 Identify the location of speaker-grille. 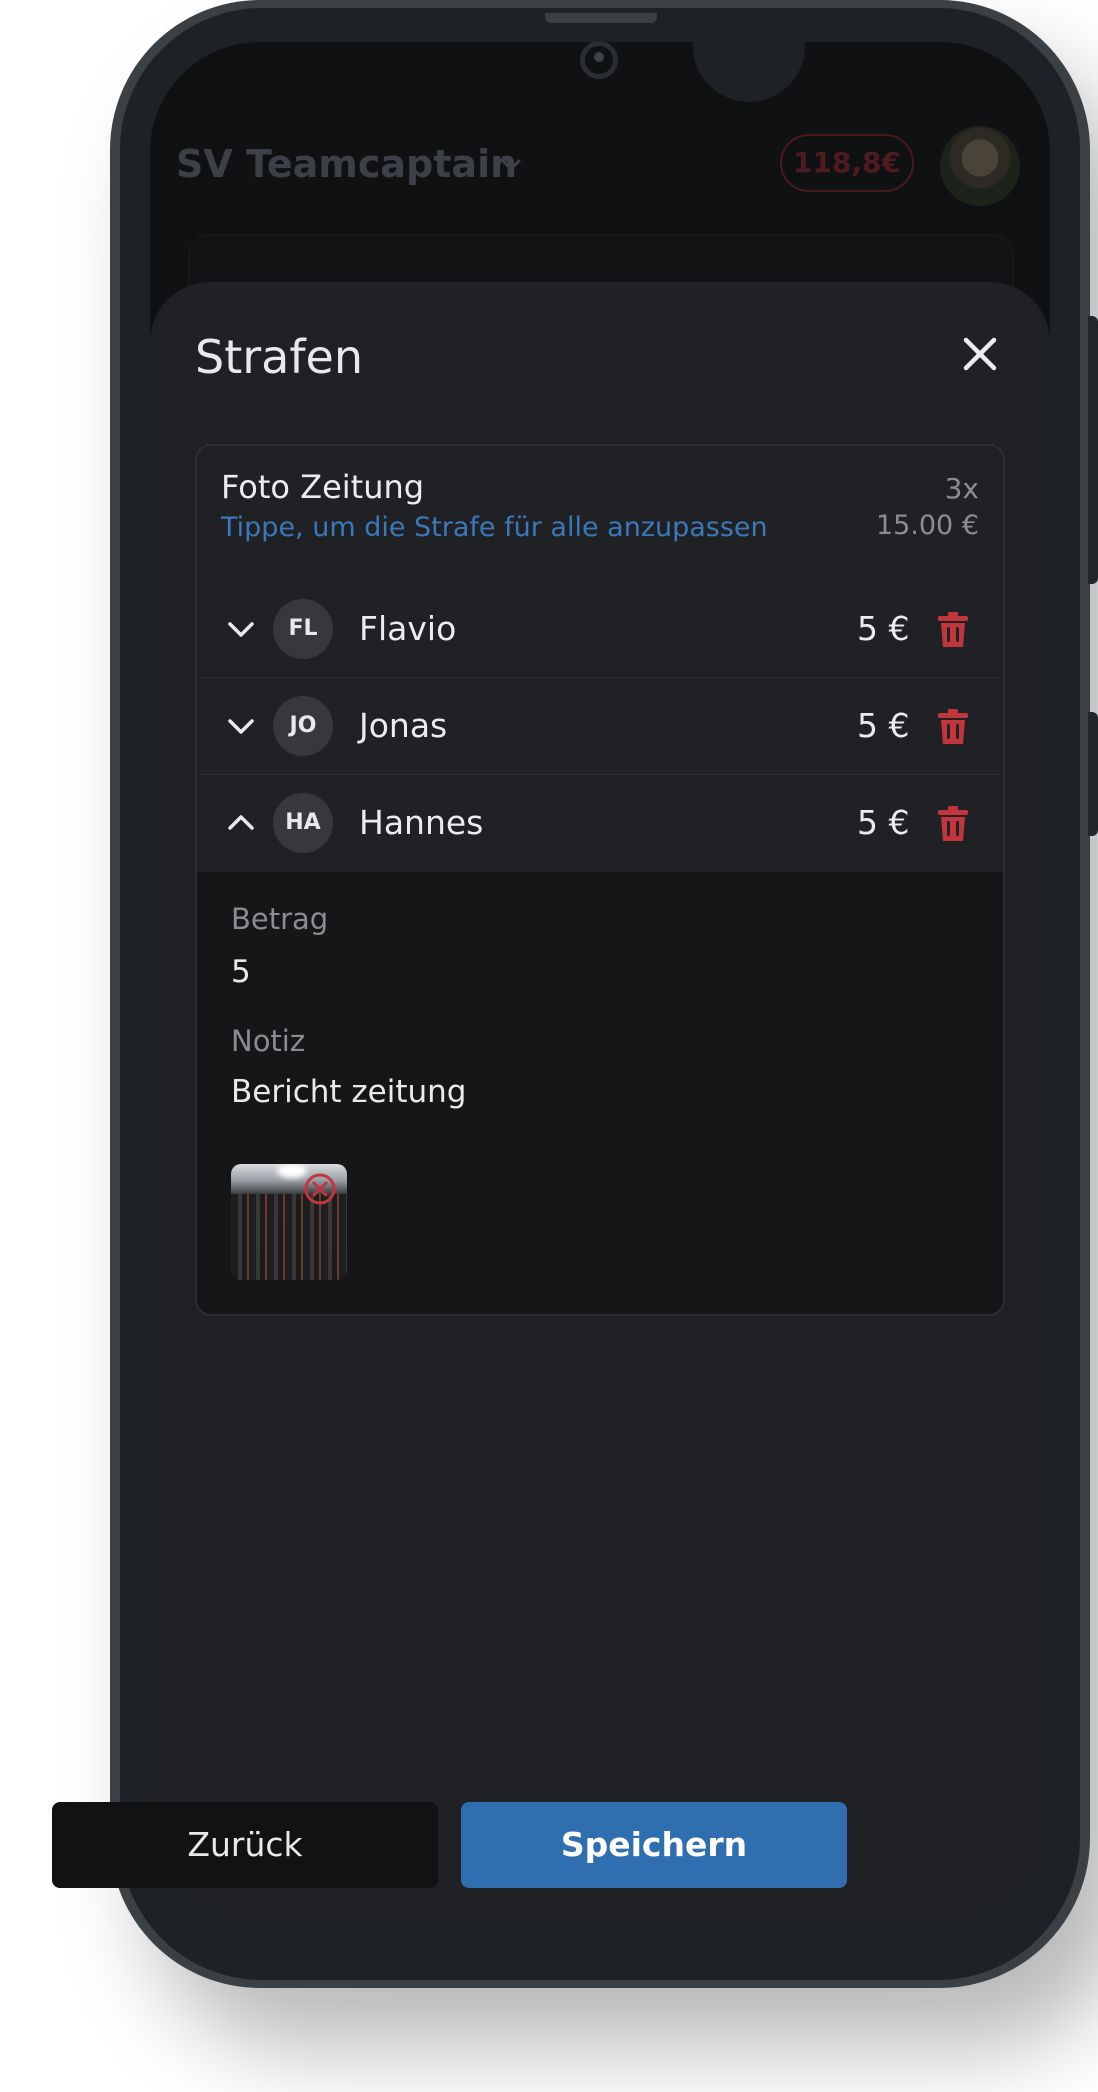
(601, 18).